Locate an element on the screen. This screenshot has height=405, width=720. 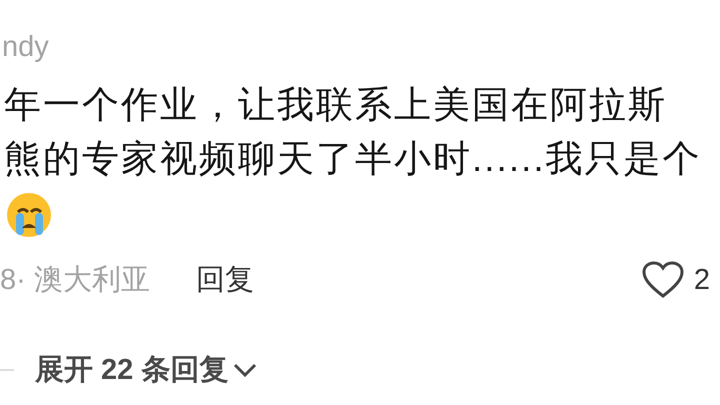
comment-meta: 8· 澳大利亚 is located at coordinates (75, 280).